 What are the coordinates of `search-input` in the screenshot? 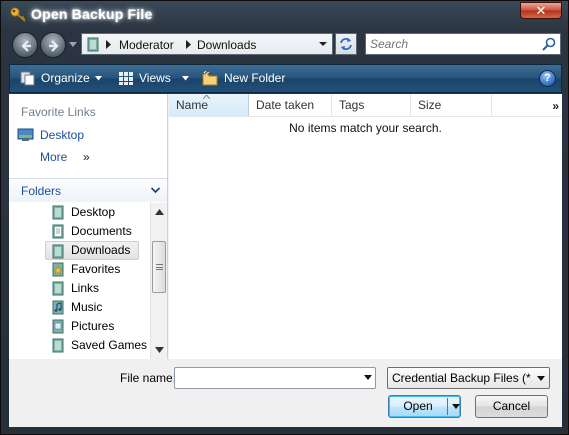 It's located at (454, 44).